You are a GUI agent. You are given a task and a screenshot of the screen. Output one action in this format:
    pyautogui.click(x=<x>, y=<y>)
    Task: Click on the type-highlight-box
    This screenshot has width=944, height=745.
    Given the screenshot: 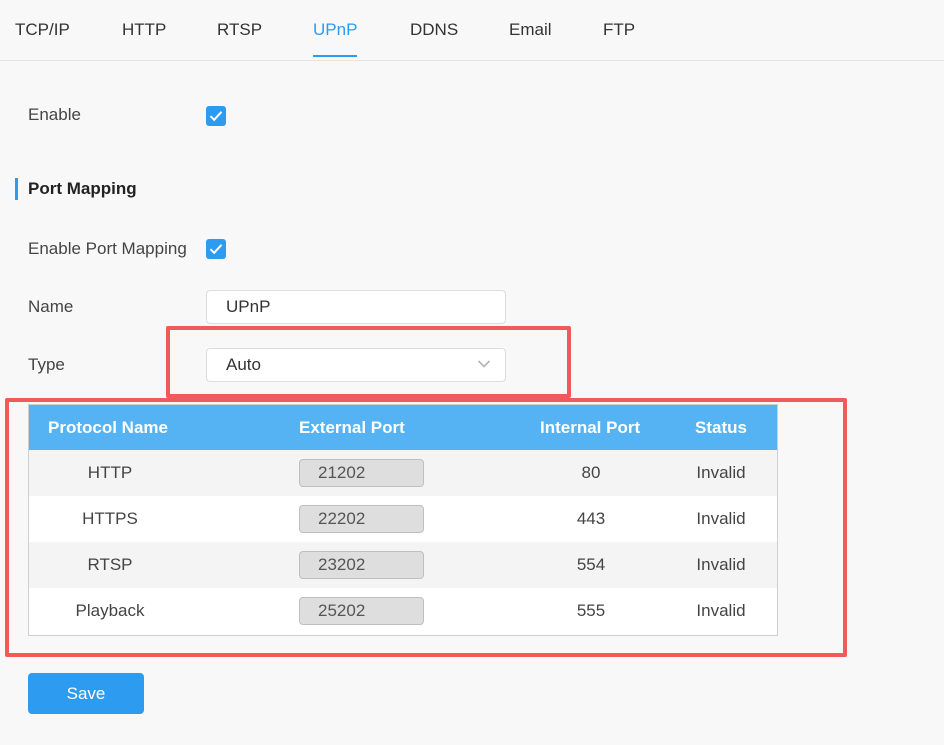 What is the action you would take?
    pyautogui.click(x=368, y=362)
    